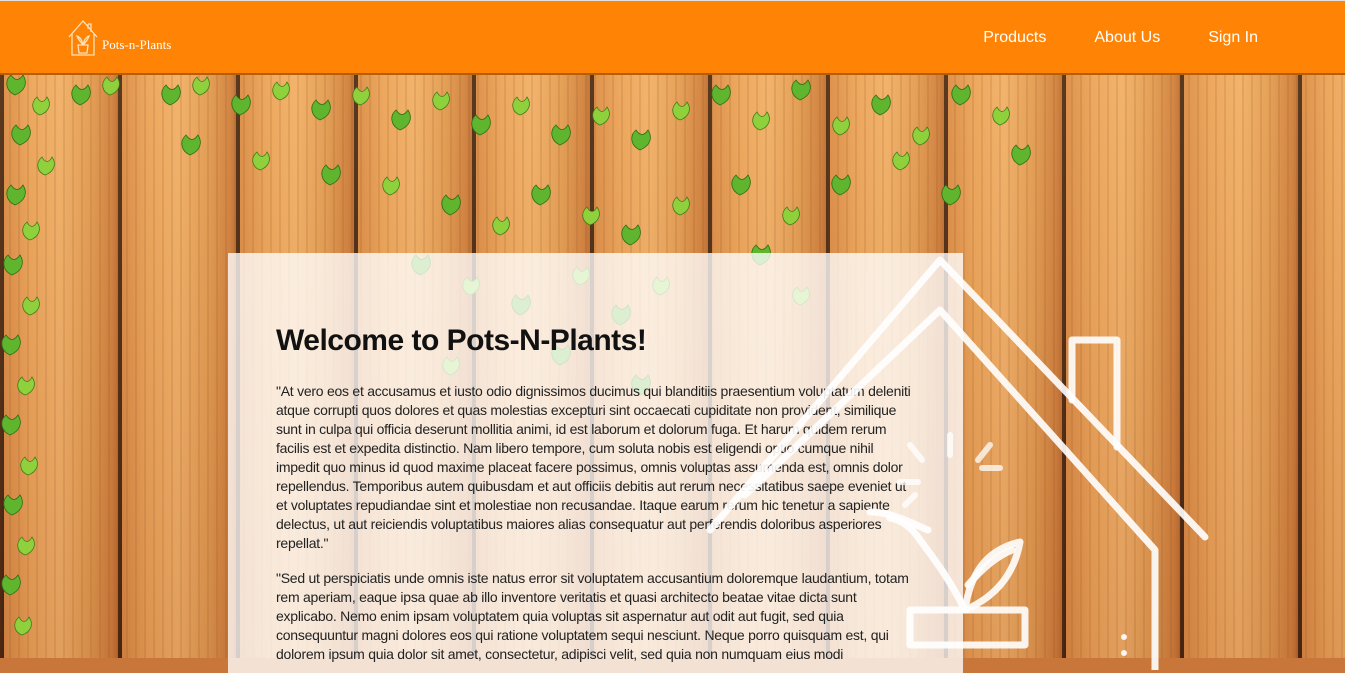 This screenshot has height=673, width=1345. I want to click on nav-sign-in-link: Sign In, so click(1233, 38).